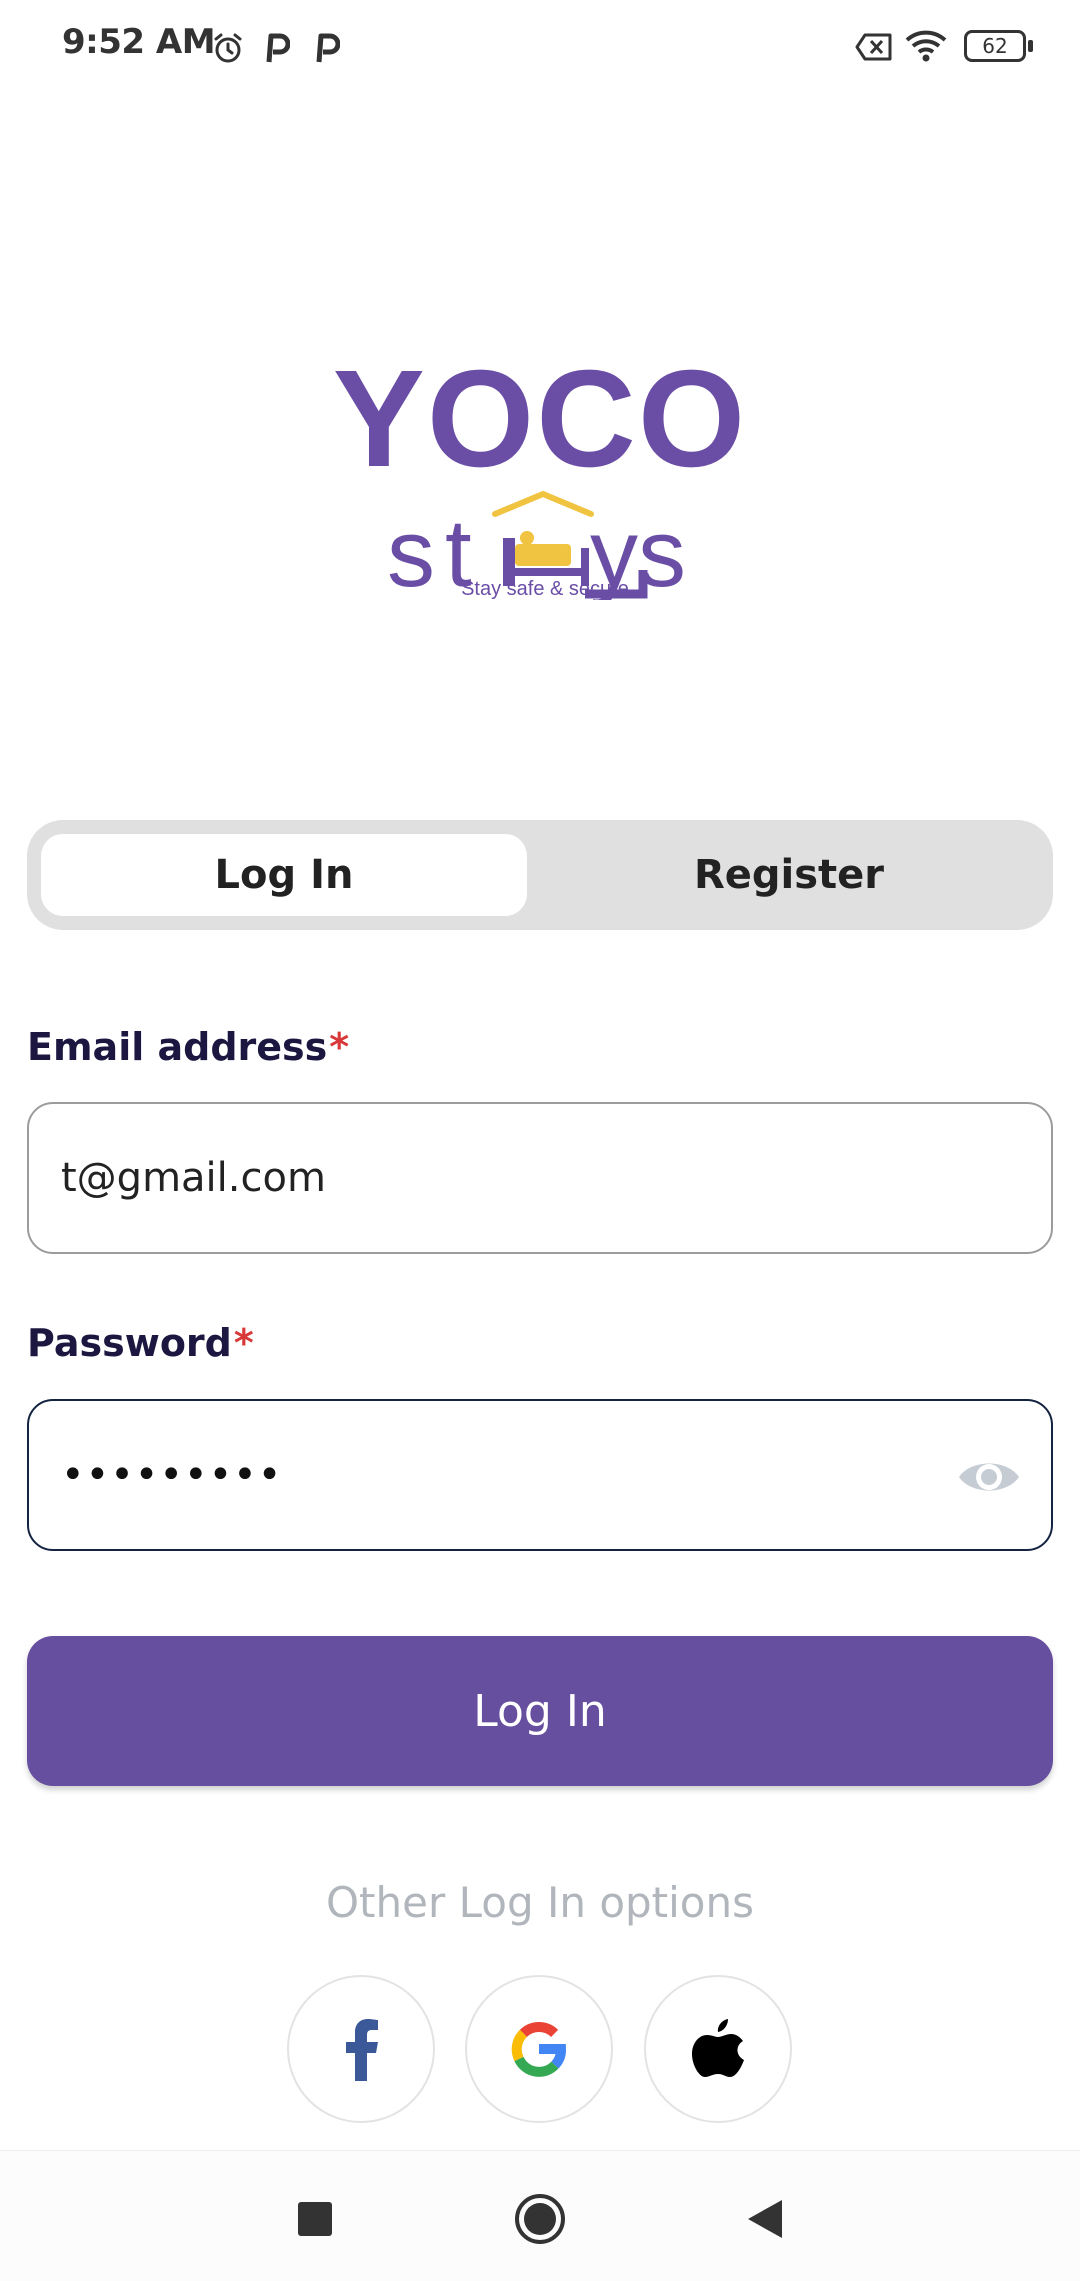  What do you see at coordinates (172, 1475) in the screenshot?
I see `password-value: •••••••••` at bounding box center [172, 1475].